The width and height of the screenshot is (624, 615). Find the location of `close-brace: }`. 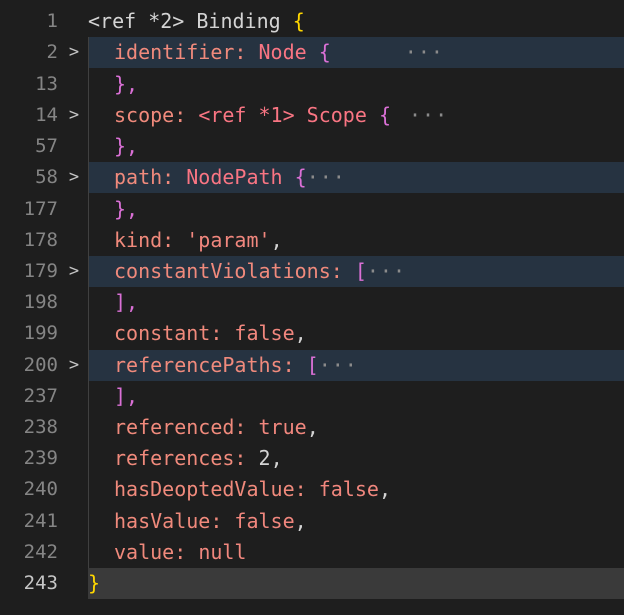

close-brace: } is located at coordinates (94, 583).